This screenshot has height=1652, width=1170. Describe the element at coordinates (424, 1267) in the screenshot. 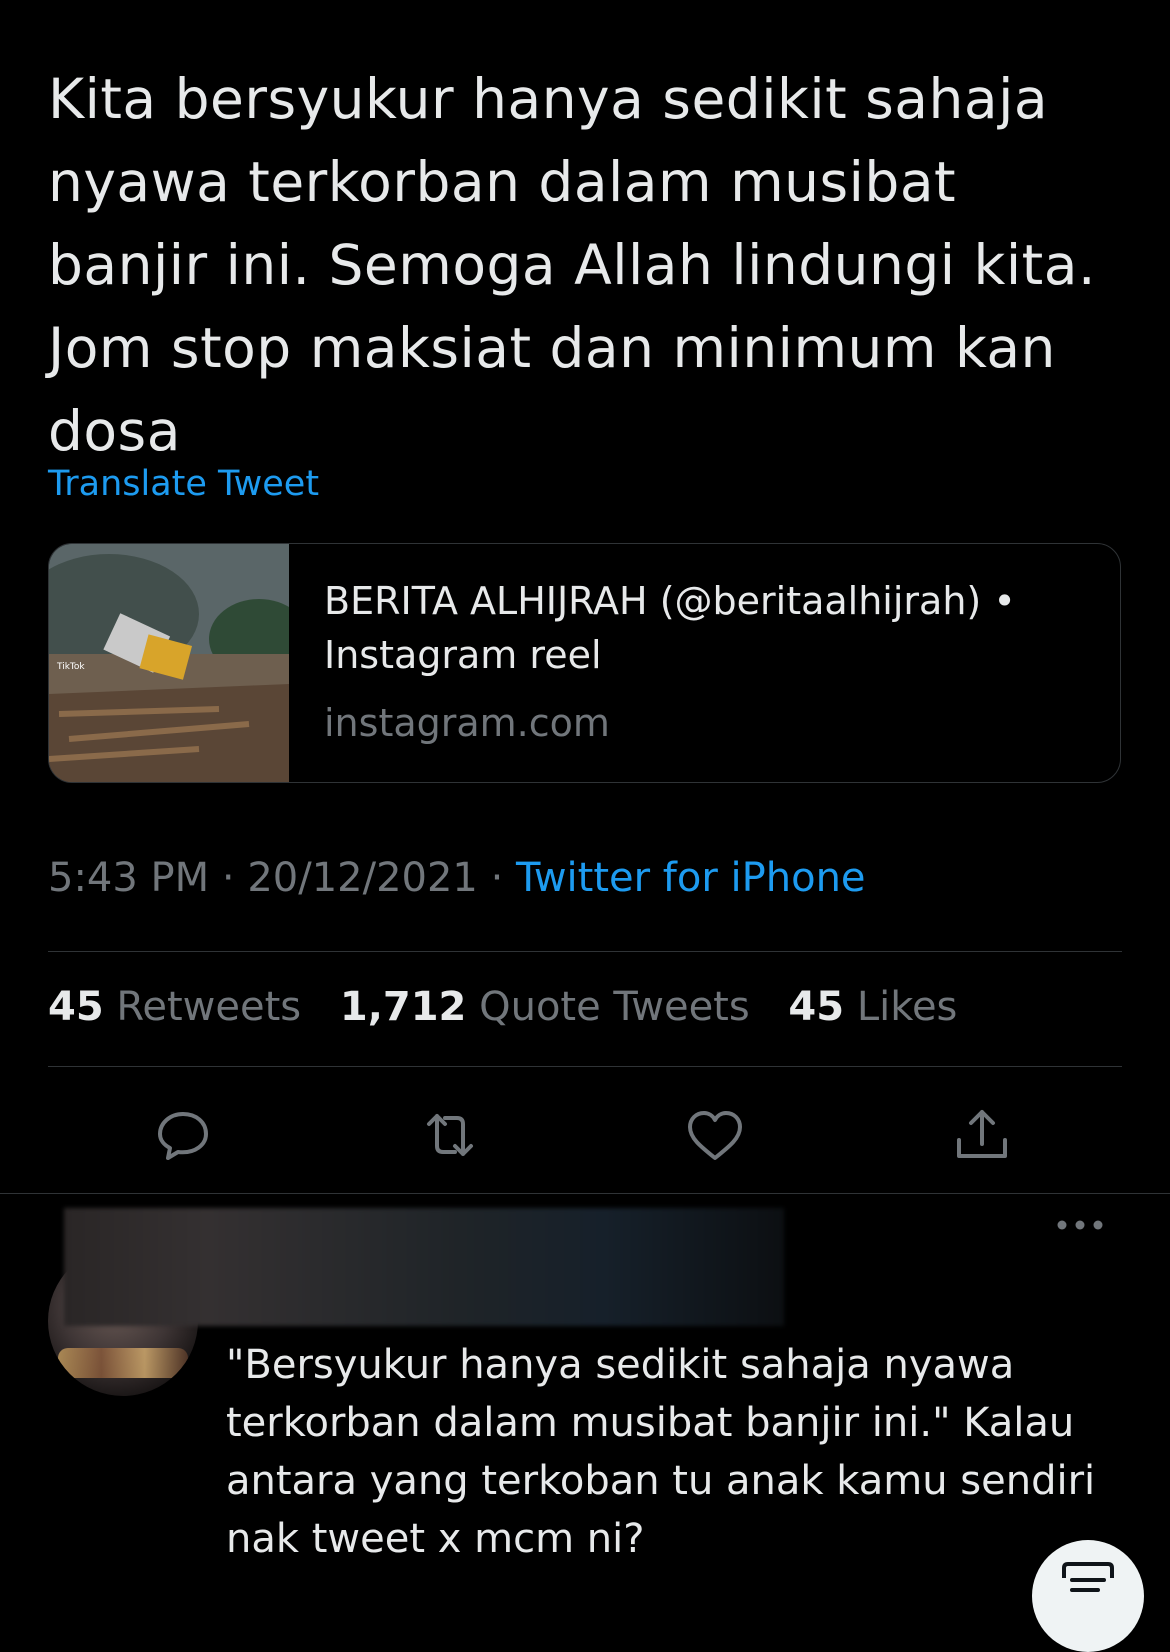

I see `redacted-user-name` at that location.